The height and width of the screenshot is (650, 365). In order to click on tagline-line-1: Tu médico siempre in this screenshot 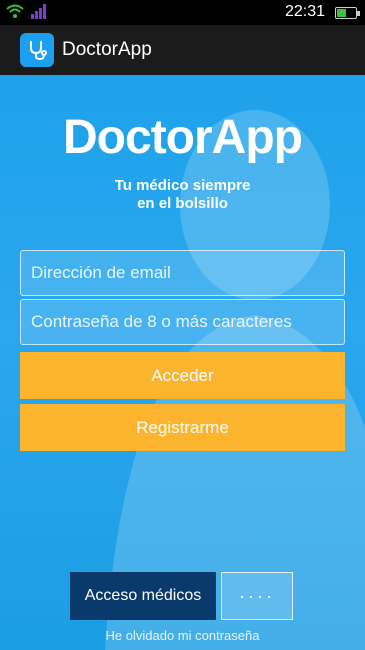, I will do `click(182, 185)`.